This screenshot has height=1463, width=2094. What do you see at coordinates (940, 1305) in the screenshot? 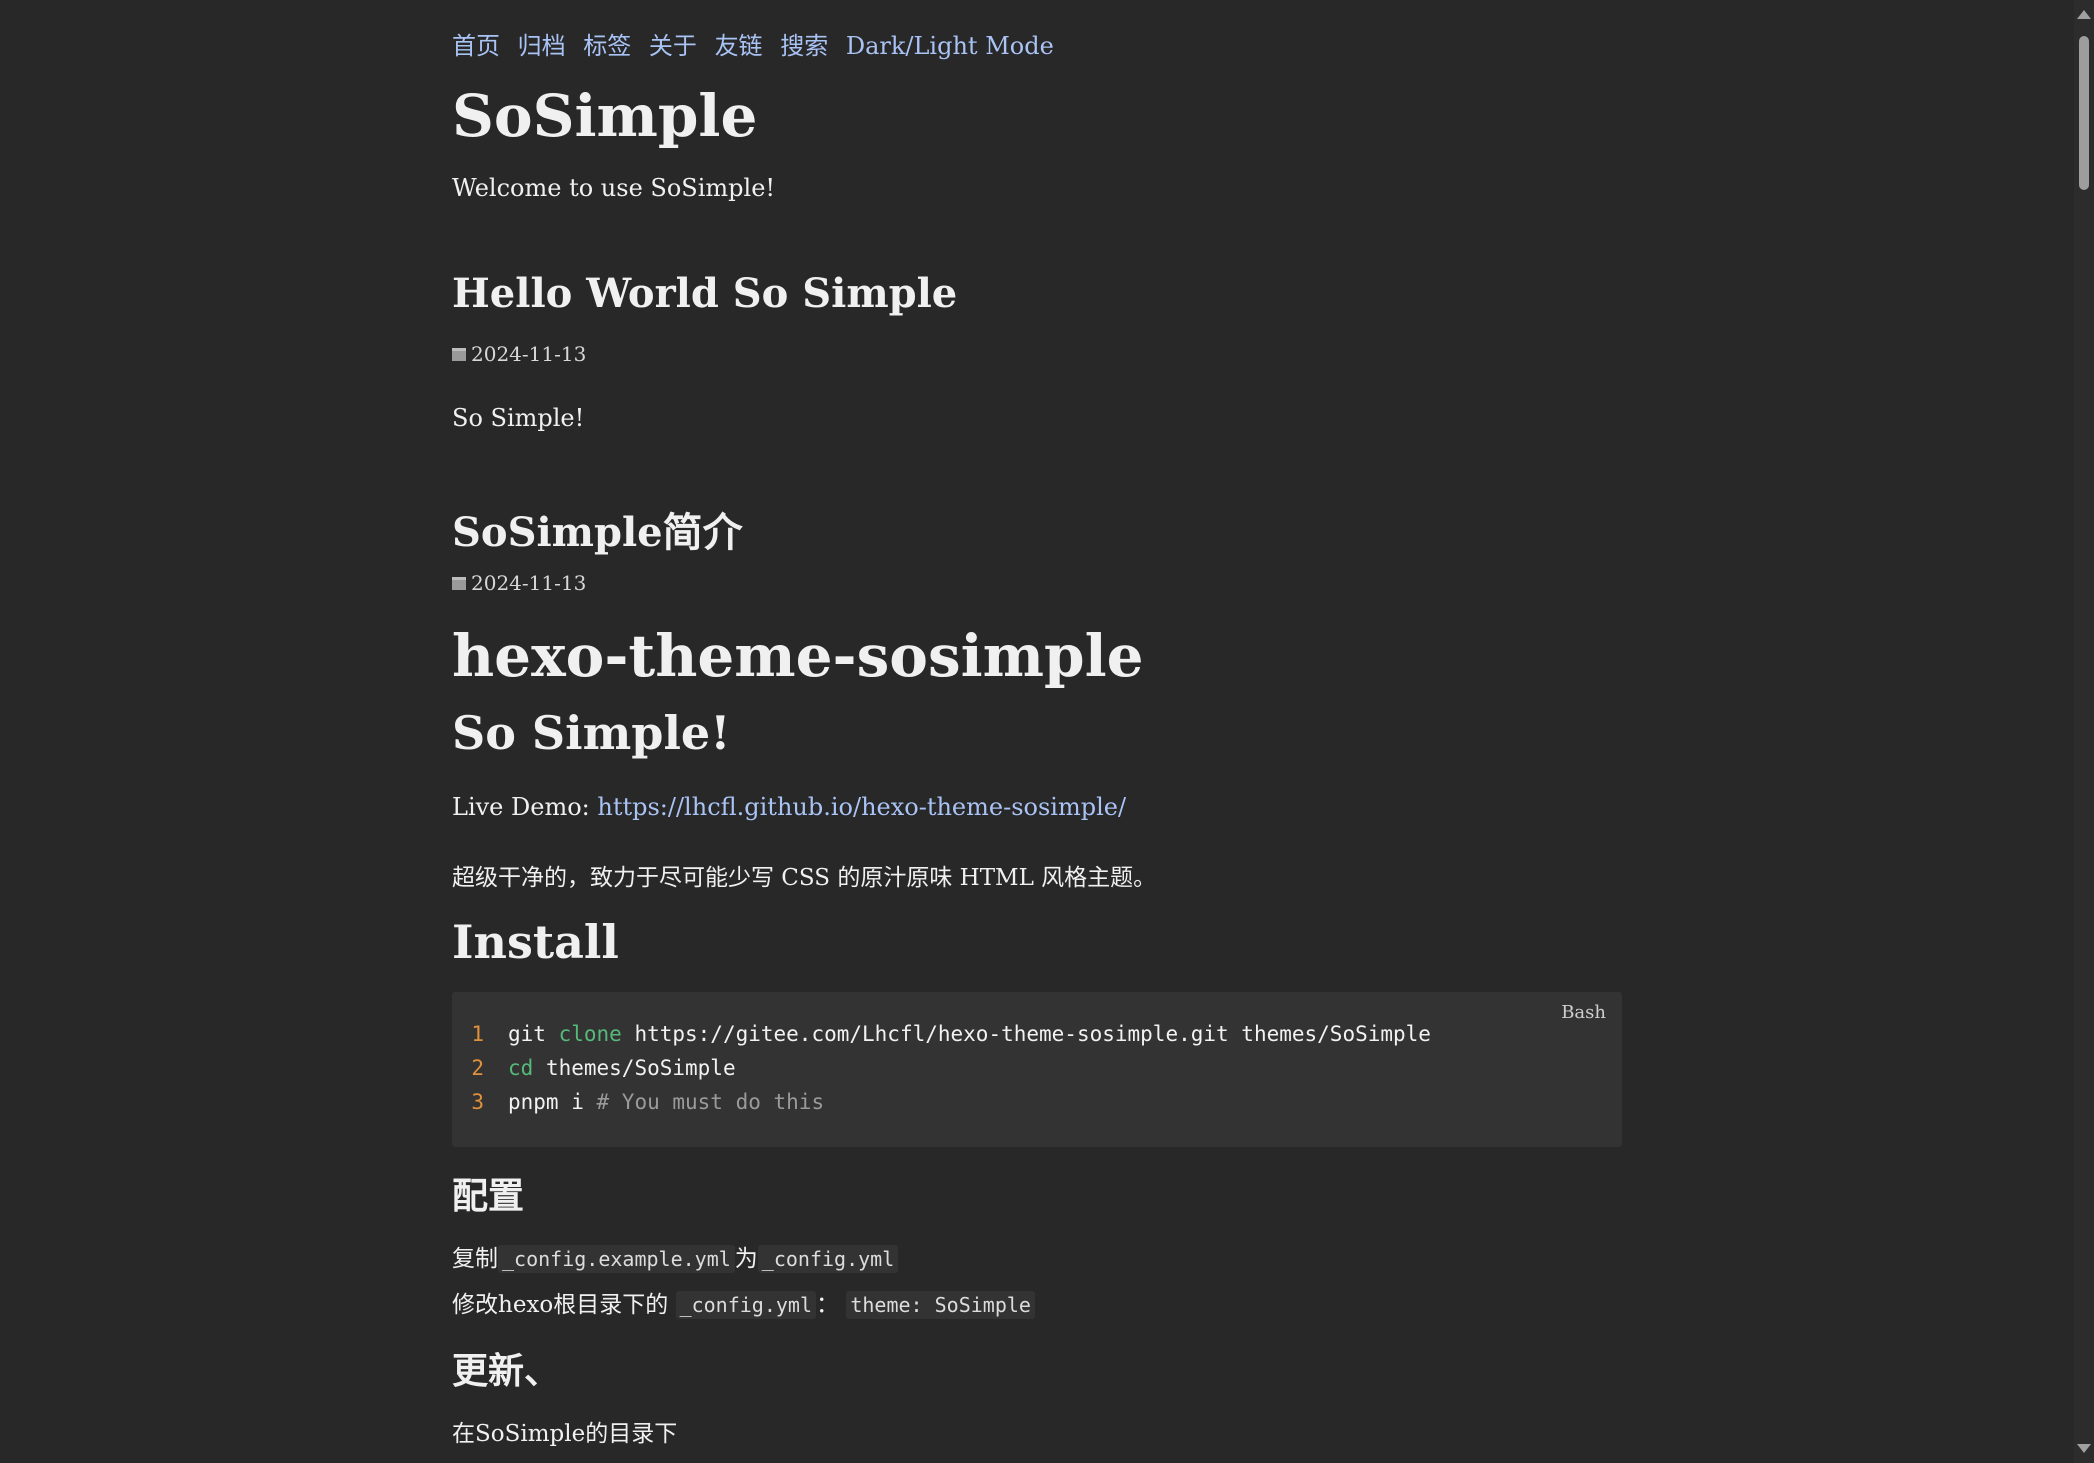
I see `inline-code: theme: SoSimple` at bounding box center [940, 1305].